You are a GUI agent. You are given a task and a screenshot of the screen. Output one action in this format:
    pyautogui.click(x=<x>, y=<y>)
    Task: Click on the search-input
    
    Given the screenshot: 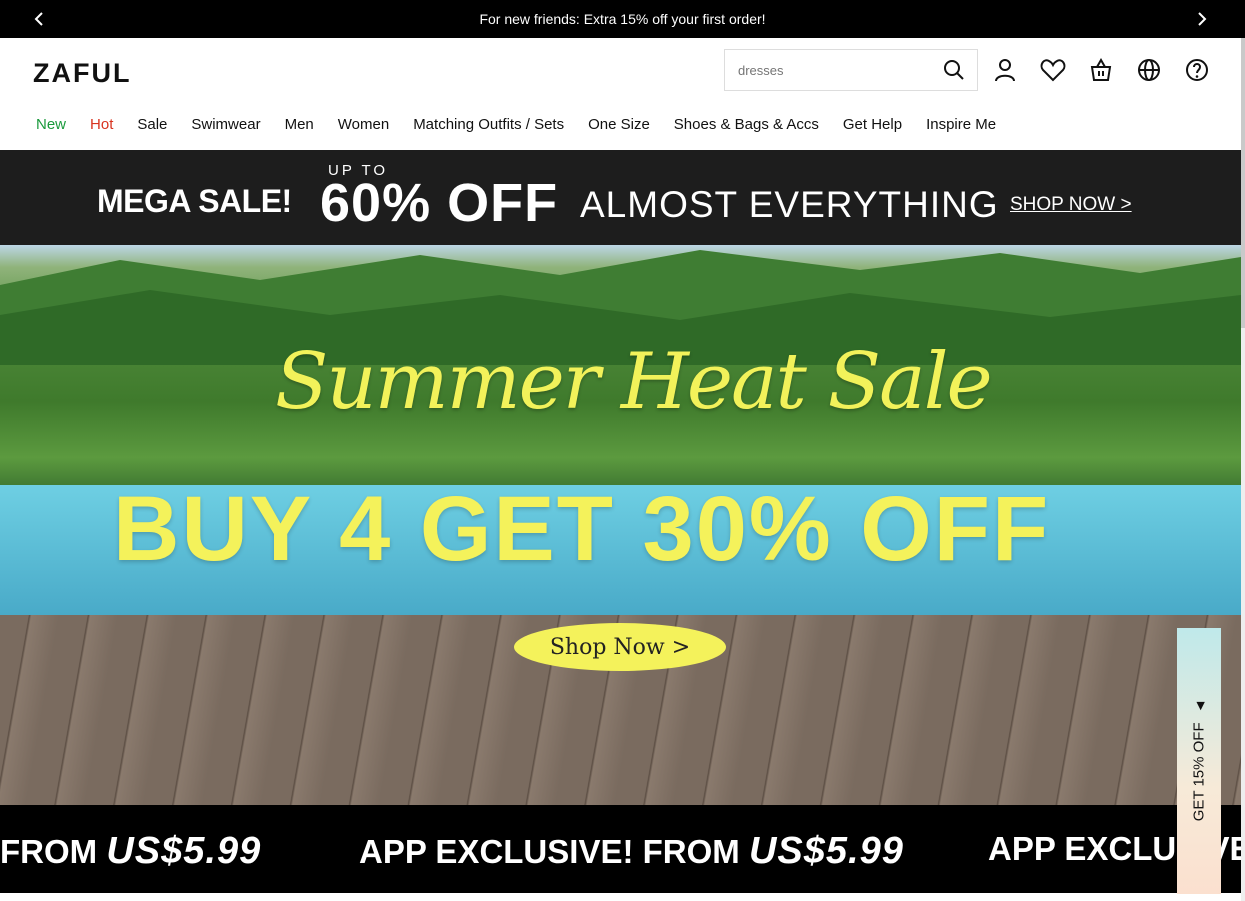 What is the action you would take?
    pyautogui.click(x=828, y=70)
    